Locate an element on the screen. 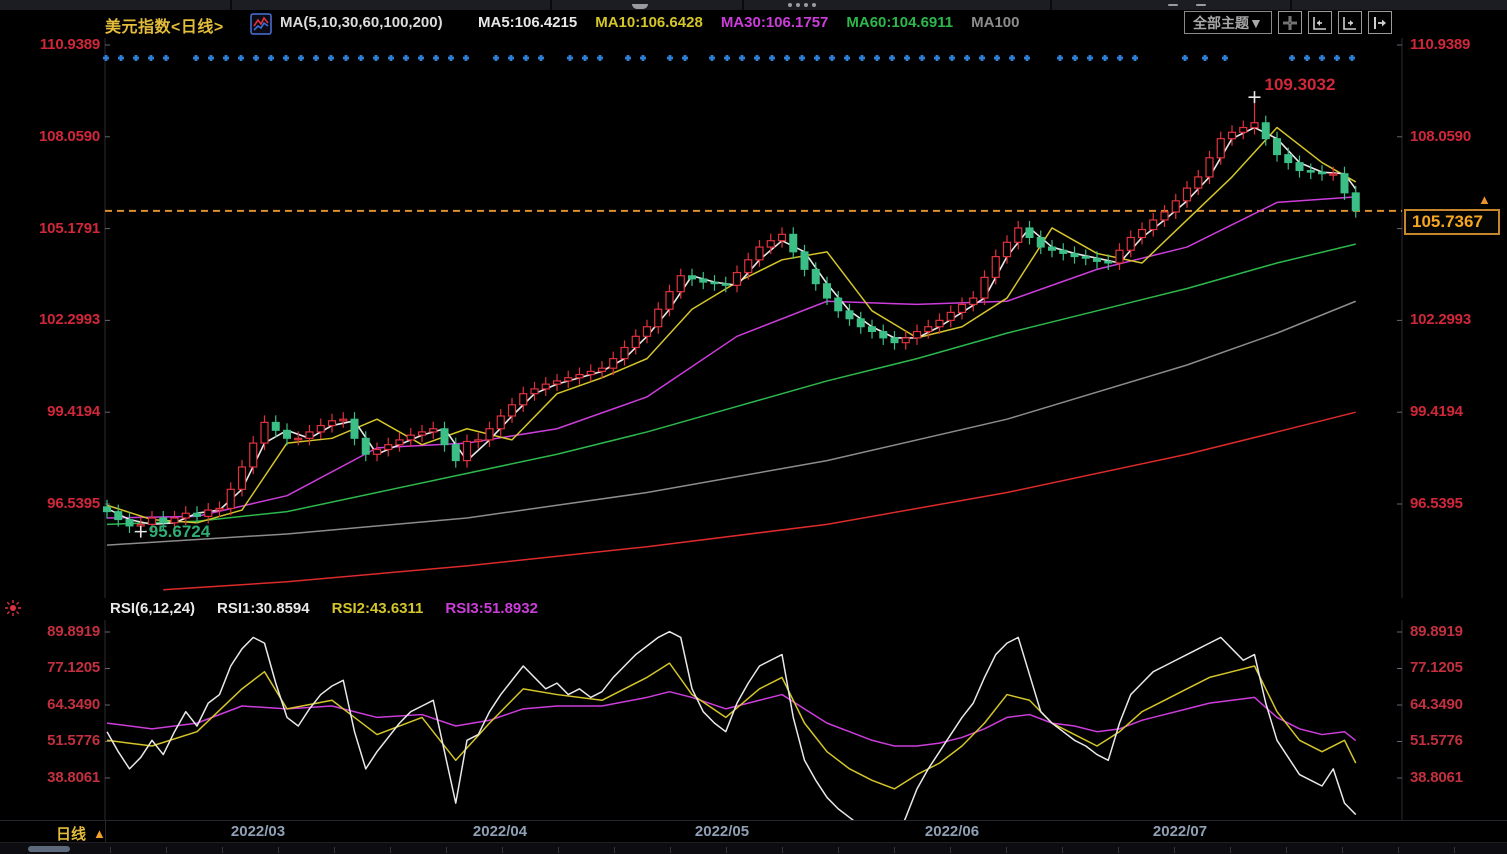  price-axis-label: 110.9389 is located at coordinates (1440, 44).